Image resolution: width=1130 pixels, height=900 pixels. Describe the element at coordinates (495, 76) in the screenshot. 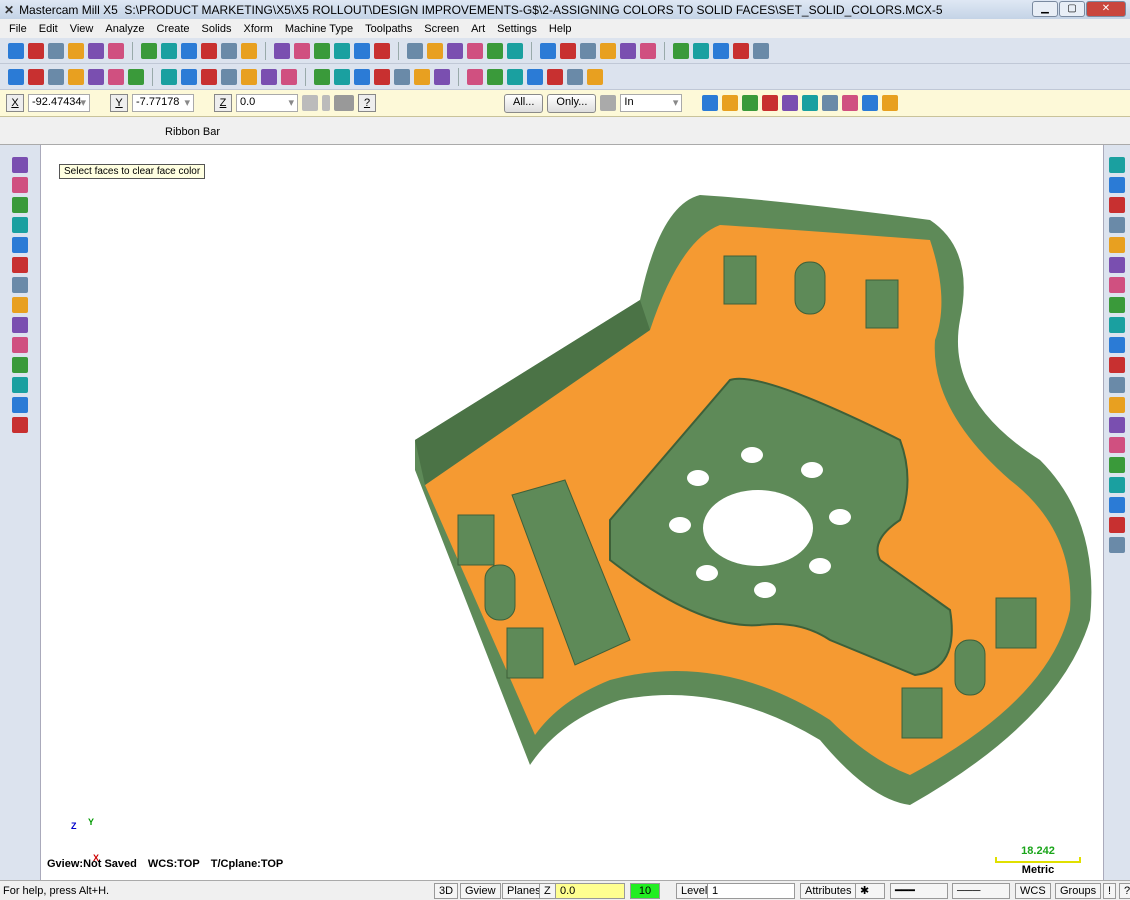

I see `list-icon` at that location.